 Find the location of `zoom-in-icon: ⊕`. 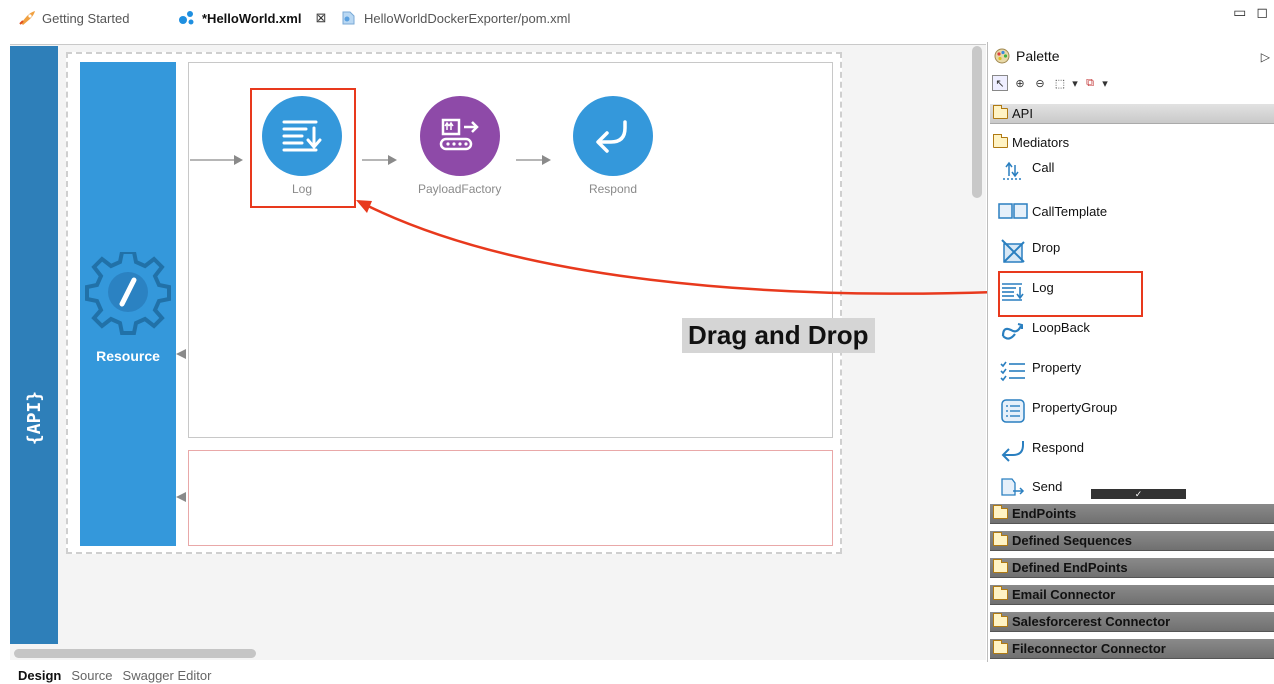

zoom-in-icon: ⊕ is located at coordinates (1020, 83).